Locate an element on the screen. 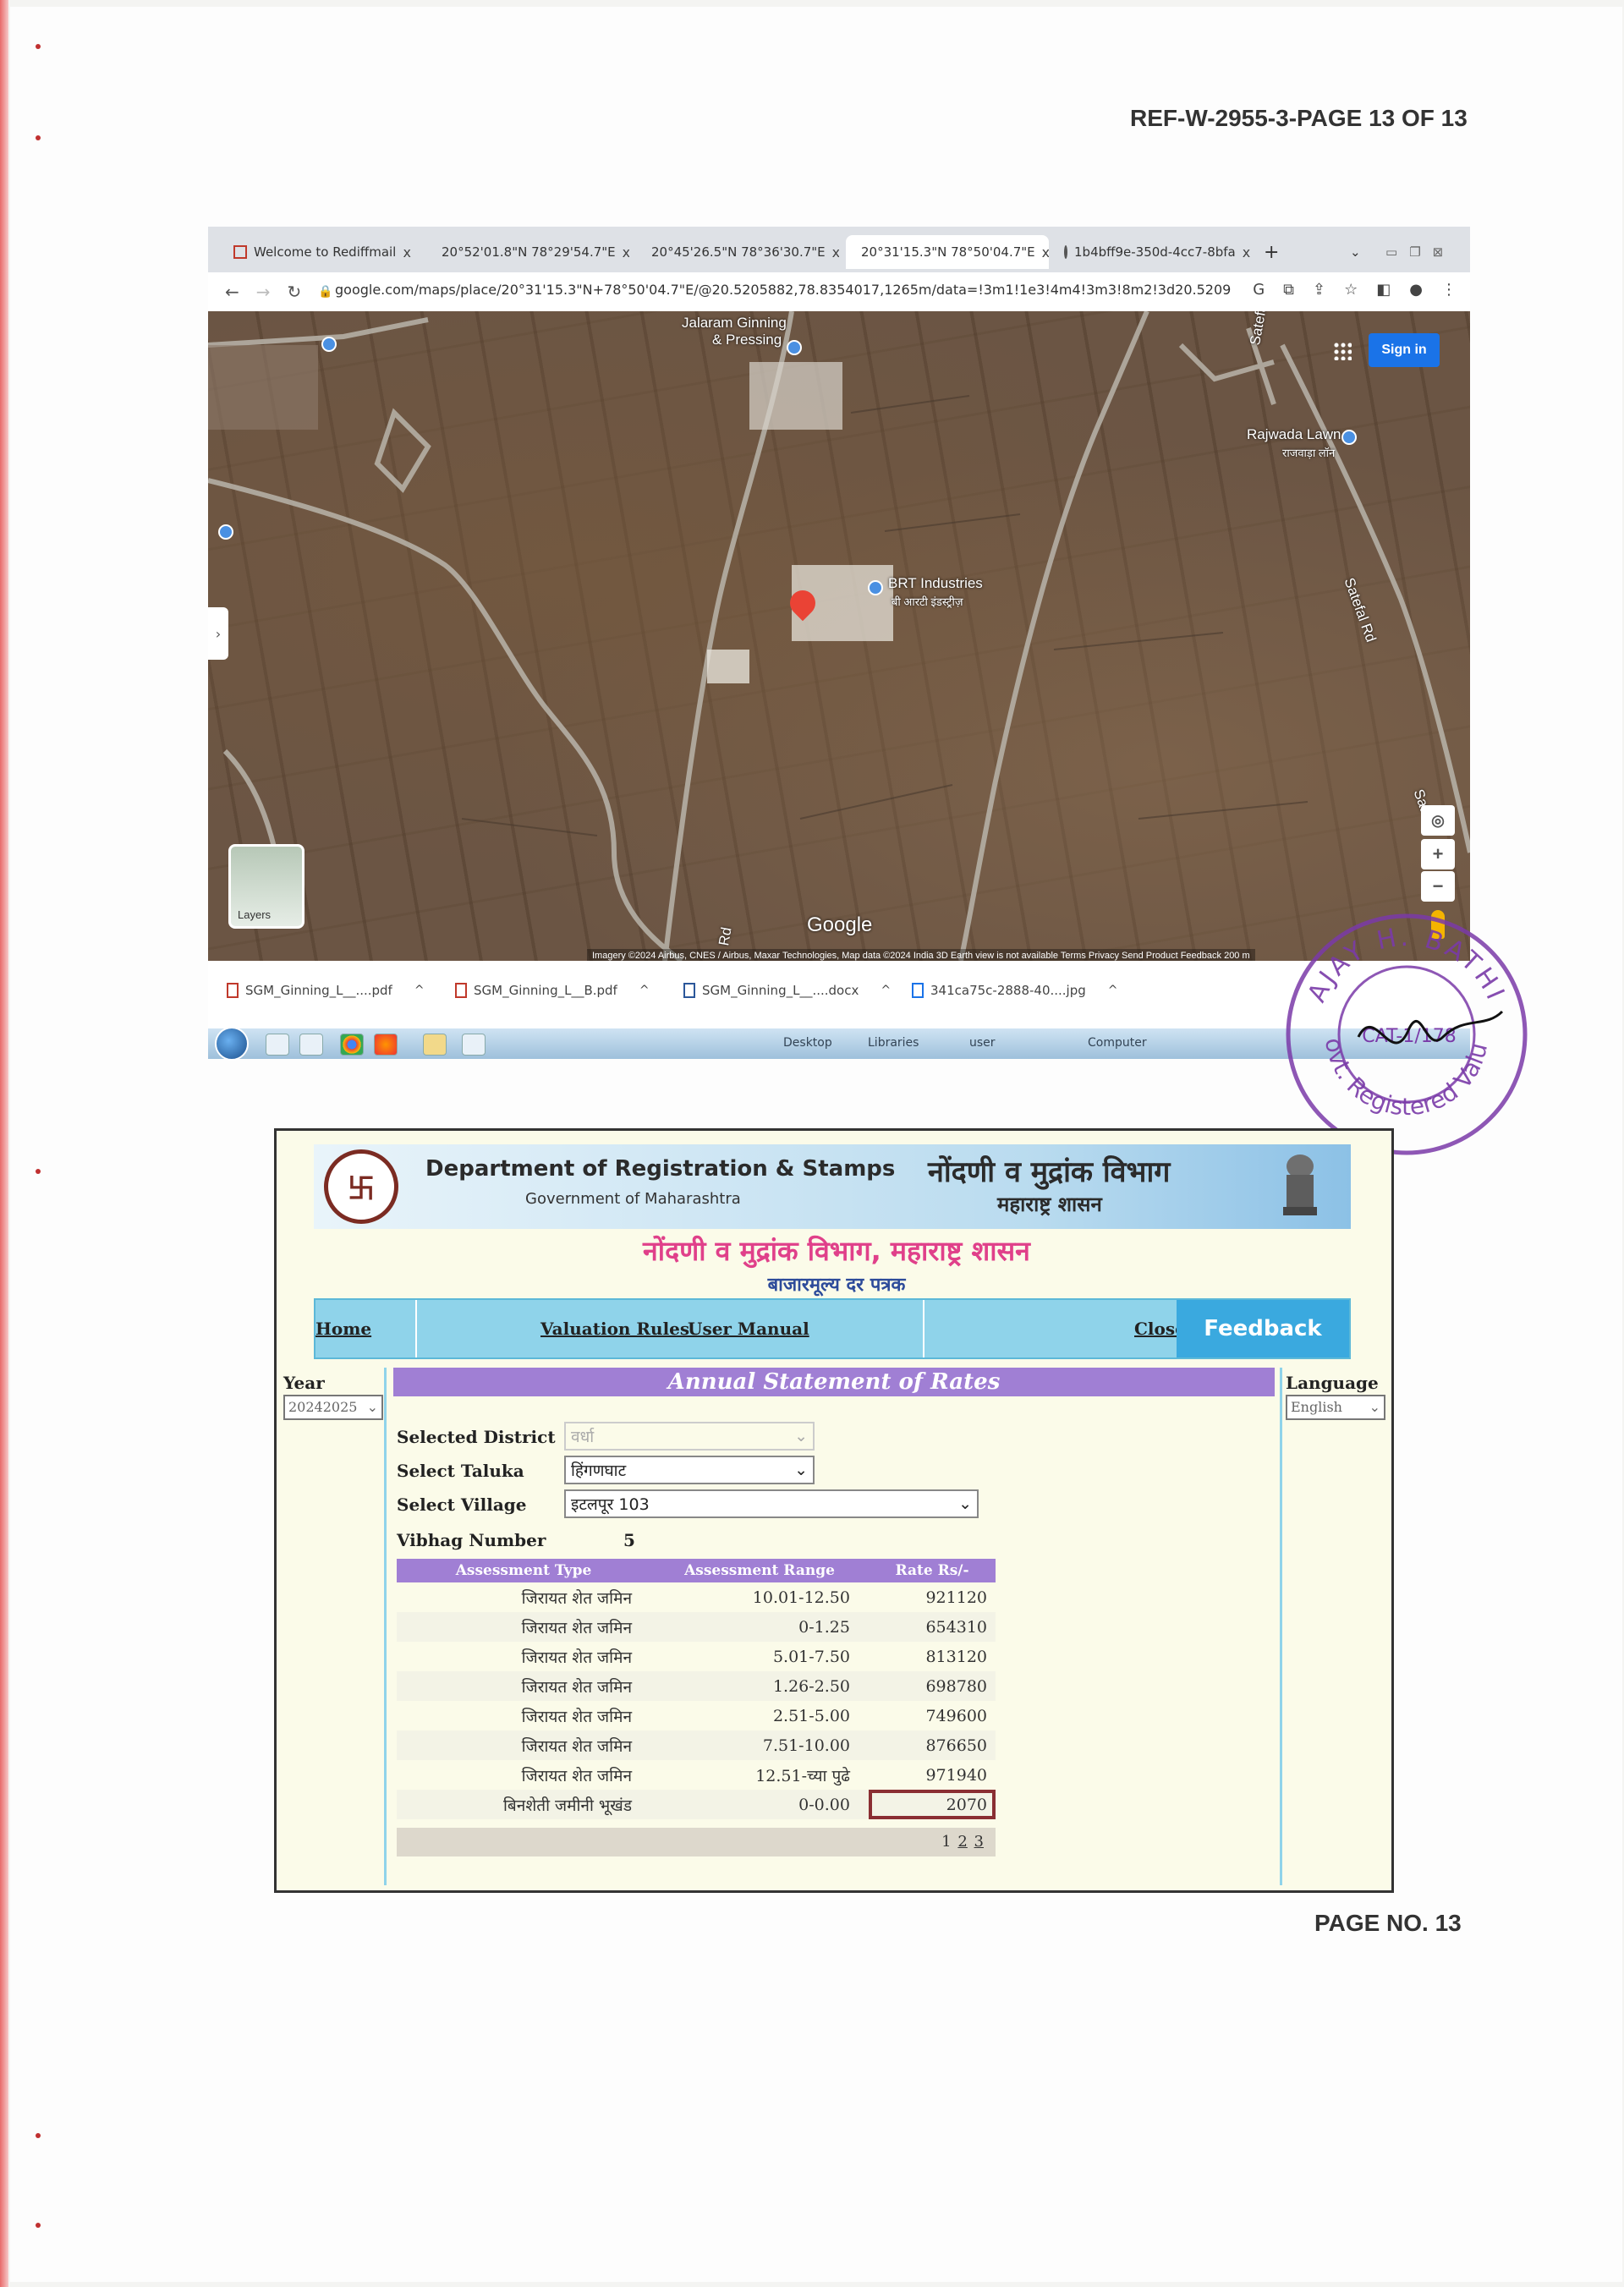 The image size is (1624, 2287). download-item: SGM_Ginning_L__....docx ^ is located at coordinates (787, 990).